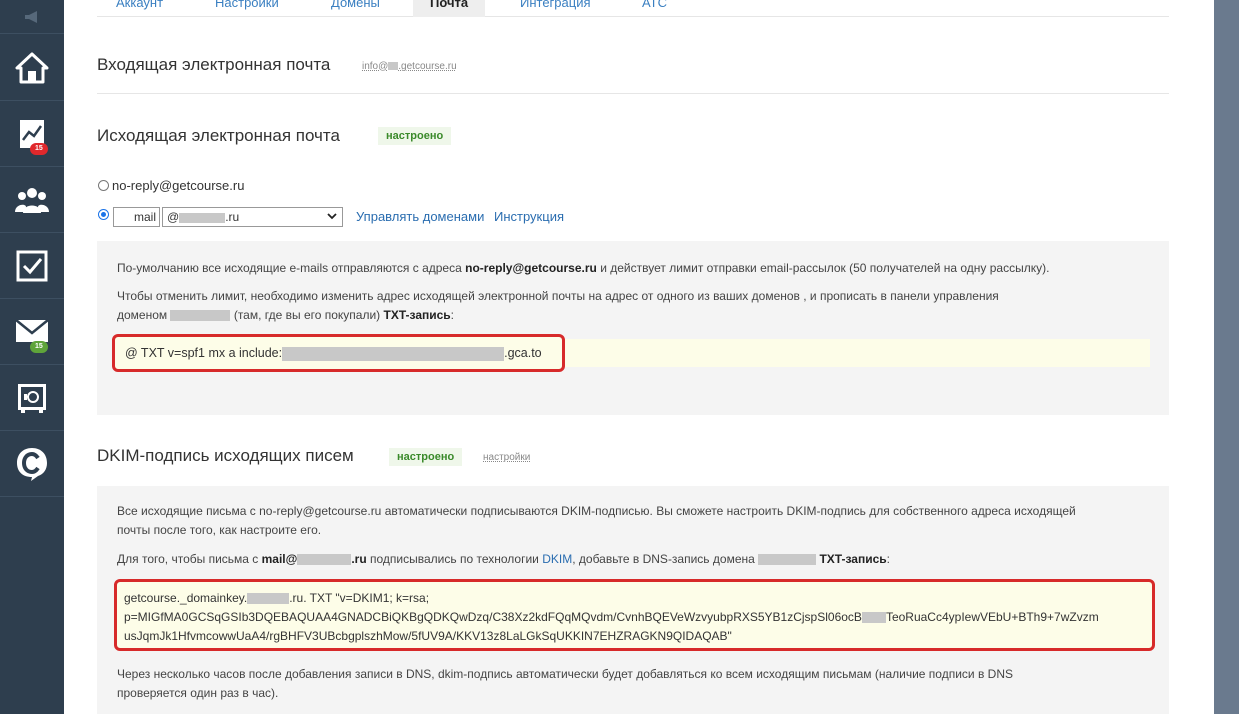 This screenshot has width=1239, height=714. What do you see at coordinates (139, 8) in the screenshot?
I see `tab-account: Аккаунт` at bounding box center [139, 8].